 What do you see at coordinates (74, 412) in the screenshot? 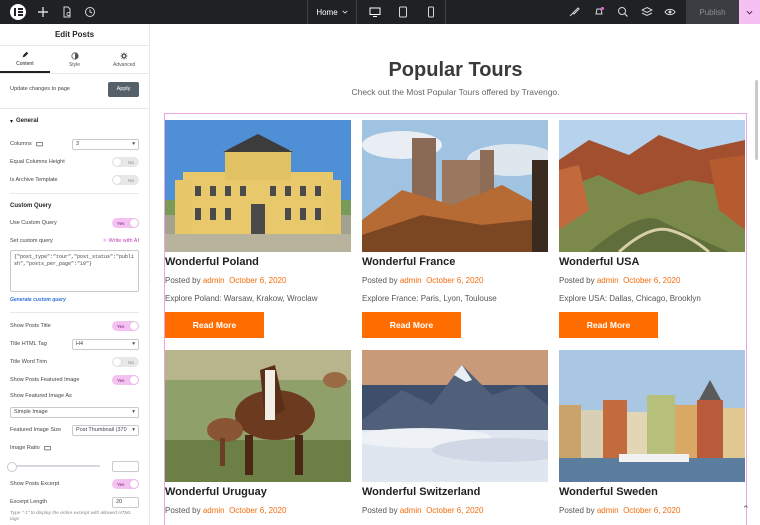
I see `featured-image-as-select: Simple Image ▾` at bounding box center [74, 412].